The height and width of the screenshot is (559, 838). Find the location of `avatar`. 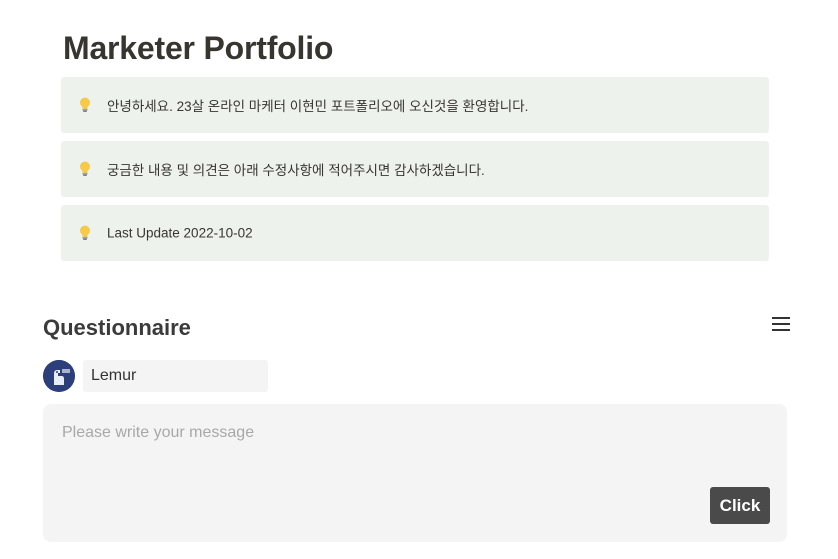

avatar is located at coordinates (59, 376).